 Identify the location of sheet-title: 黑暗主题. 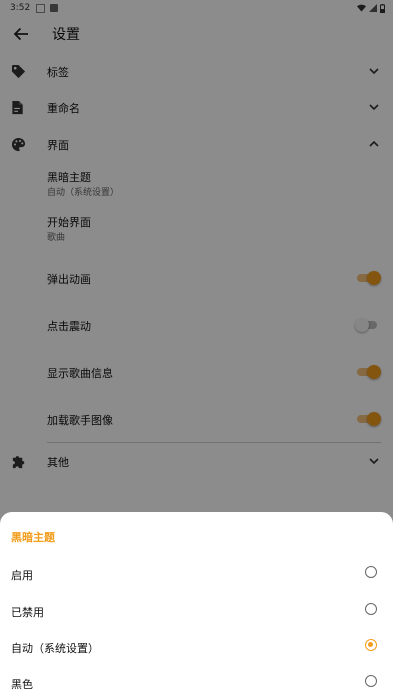
(33, 537).